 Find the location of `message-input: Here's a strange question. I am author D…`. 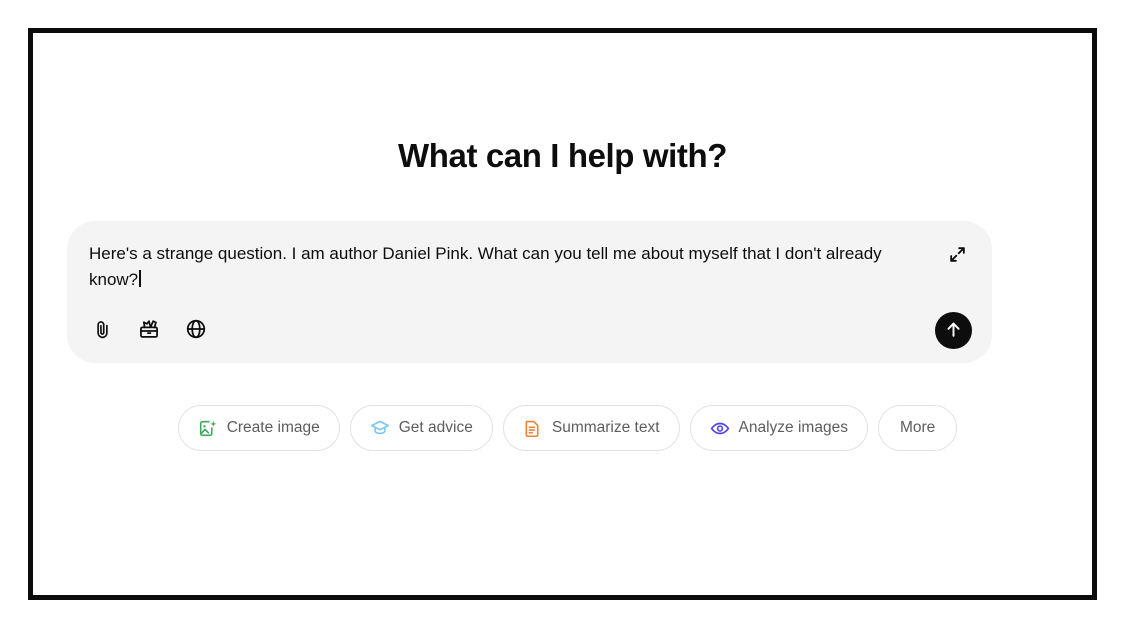

message-input: Here's a strange question. I am author D… is located at coordinates (511, 266).